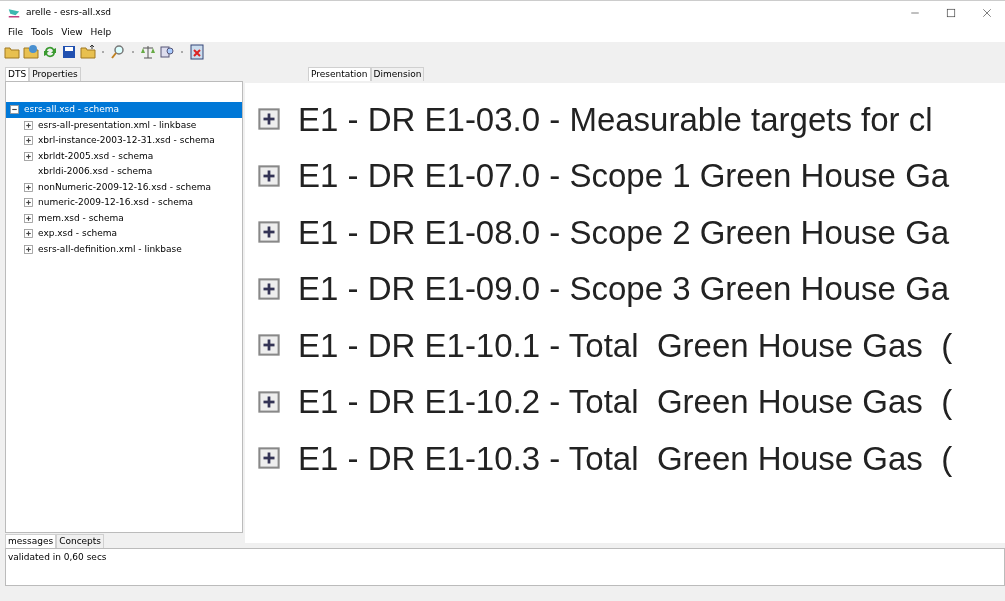 The height and width of the screenshot is (601, 1005). I want to click on tree-item: mem.xsd - schema, so click(124, 218).